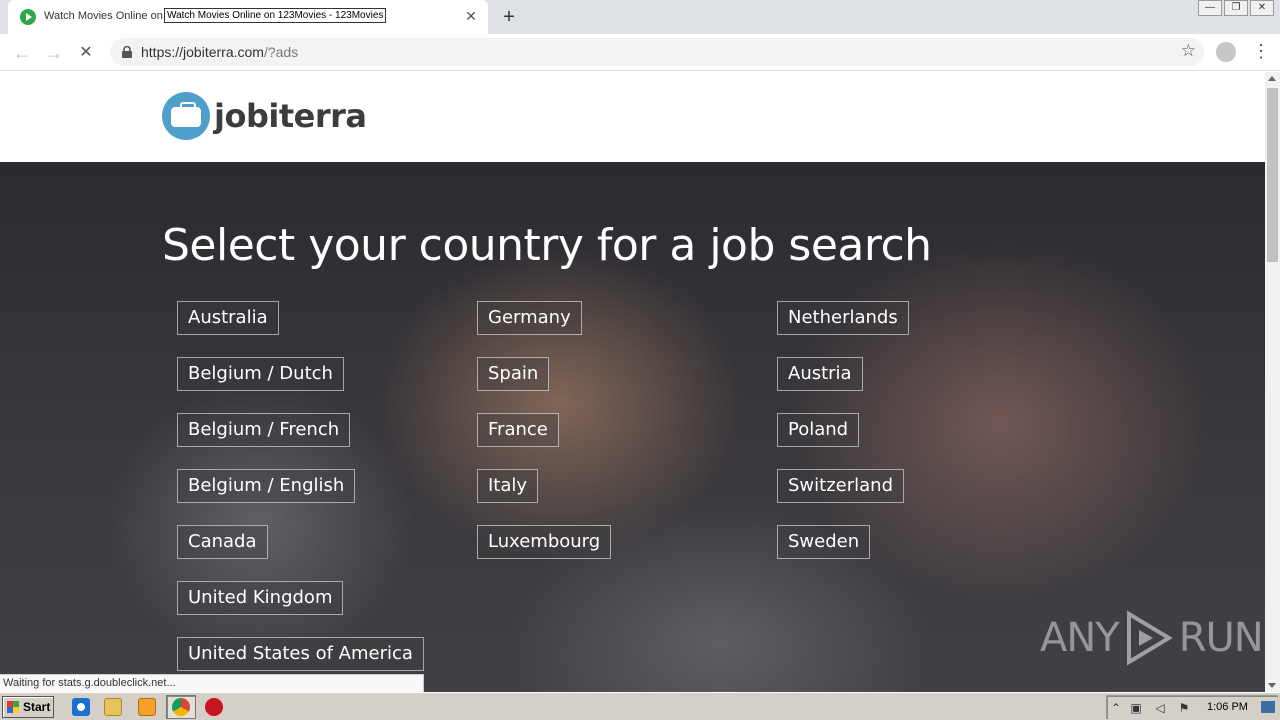 The height and width of the screenshot is (720, 1280). I want to click on url-query: /?ads, so click(281, 52).